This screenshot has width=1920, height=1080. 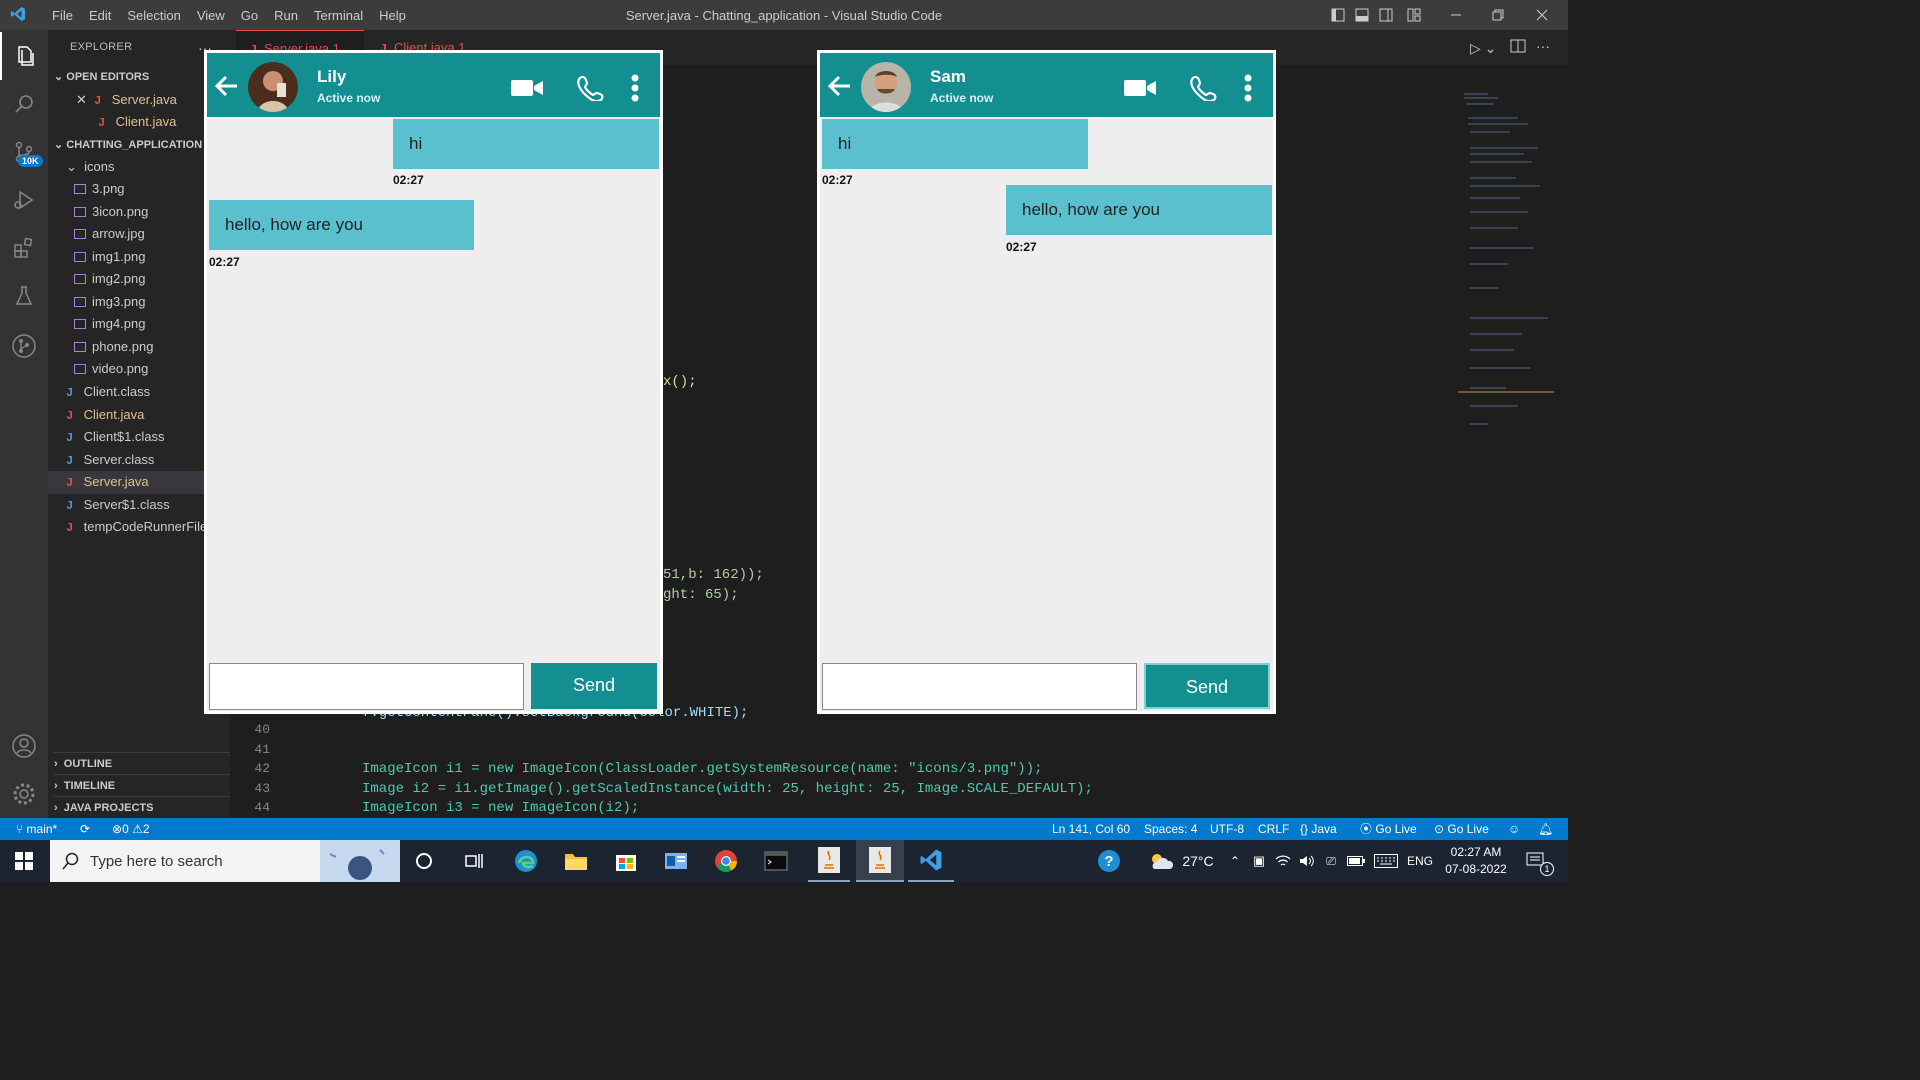 I want to click on go-live-button: ⦿ Go Live, so click(x=1388, y=829).